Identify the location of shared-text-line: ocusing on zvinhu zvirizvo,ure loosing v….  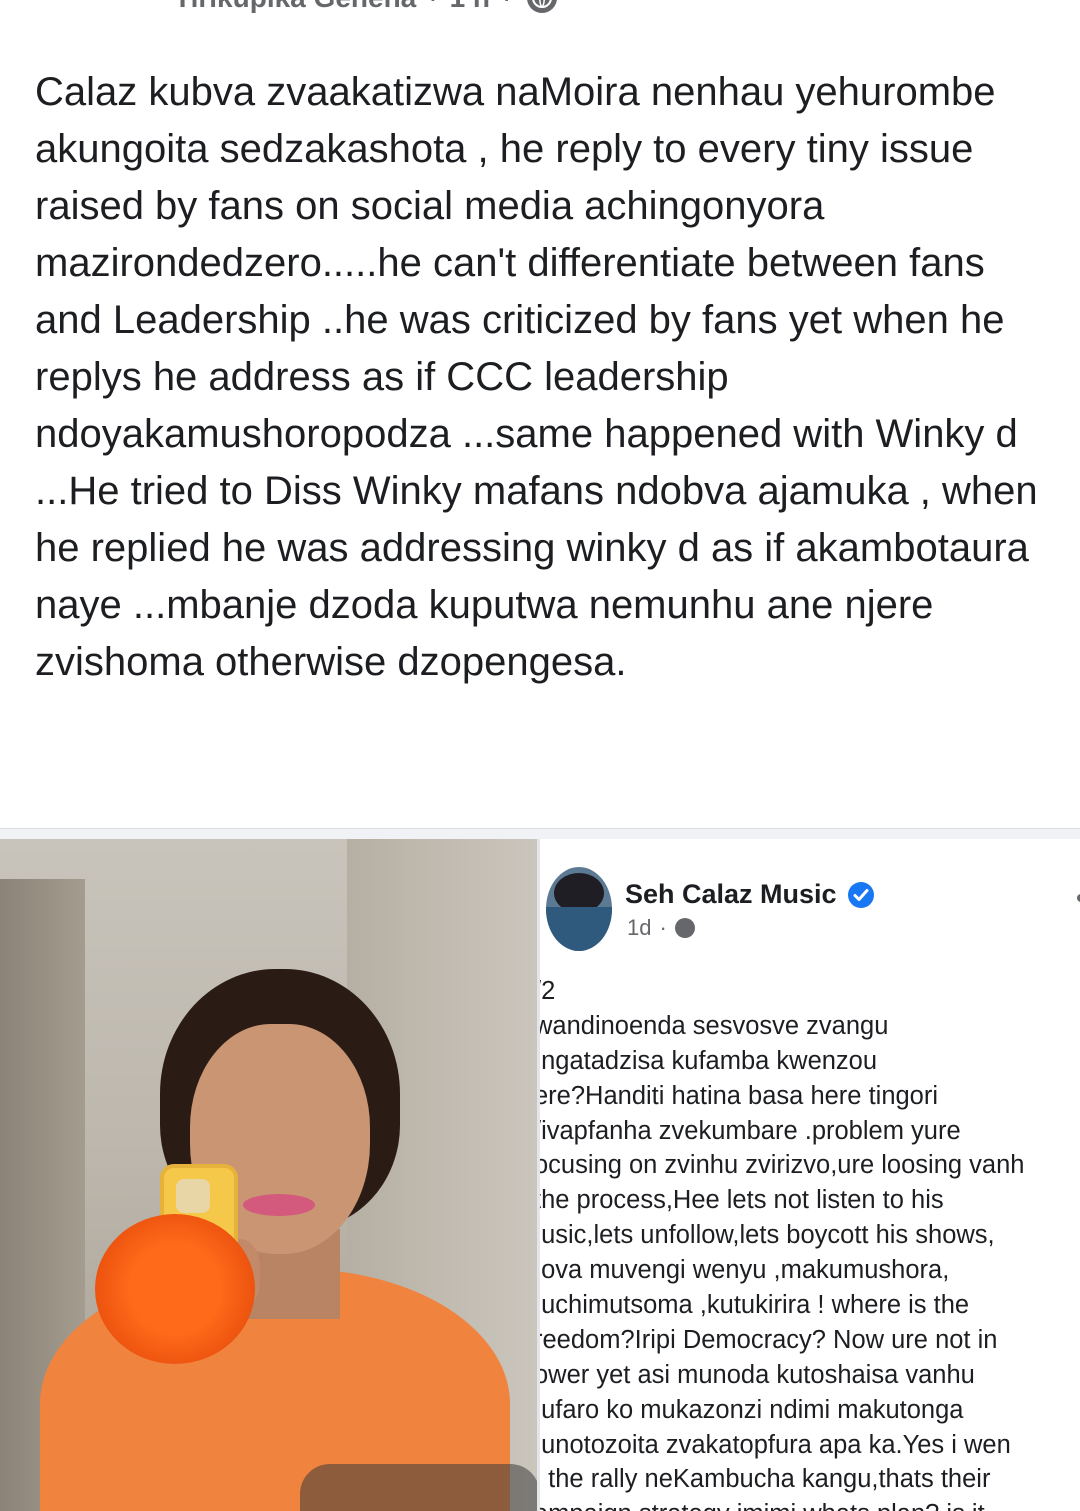
(781, 1165).